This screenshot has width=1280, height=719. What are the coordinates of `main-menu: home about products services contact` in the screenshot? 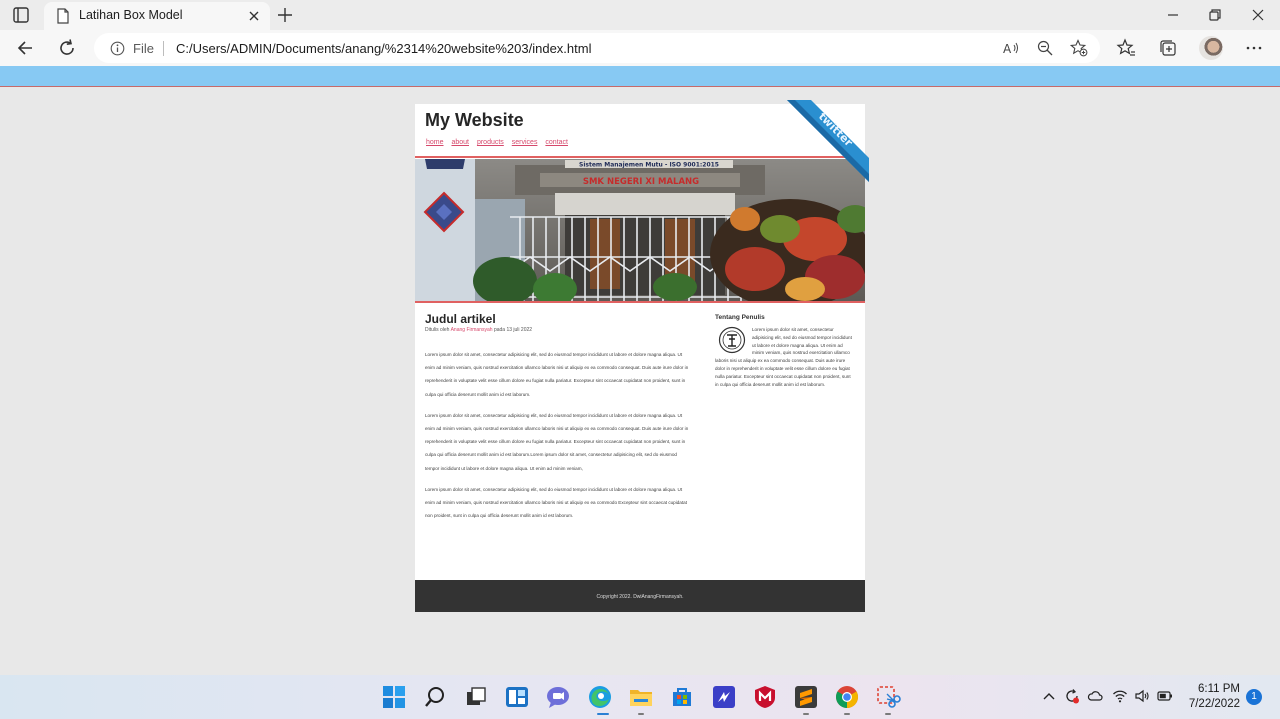 It's located at (500, 142).